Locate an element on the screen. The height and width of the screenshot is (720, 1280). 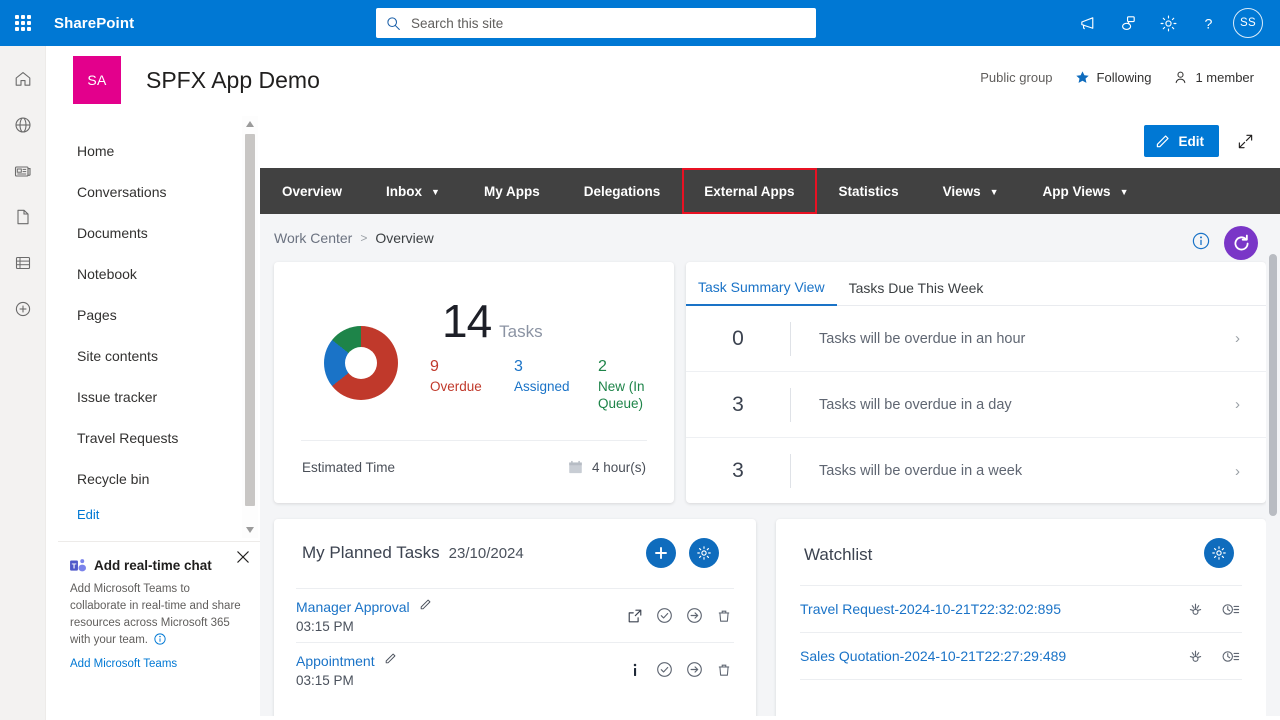
following-label: Following is located at coordinates (1124, 77).